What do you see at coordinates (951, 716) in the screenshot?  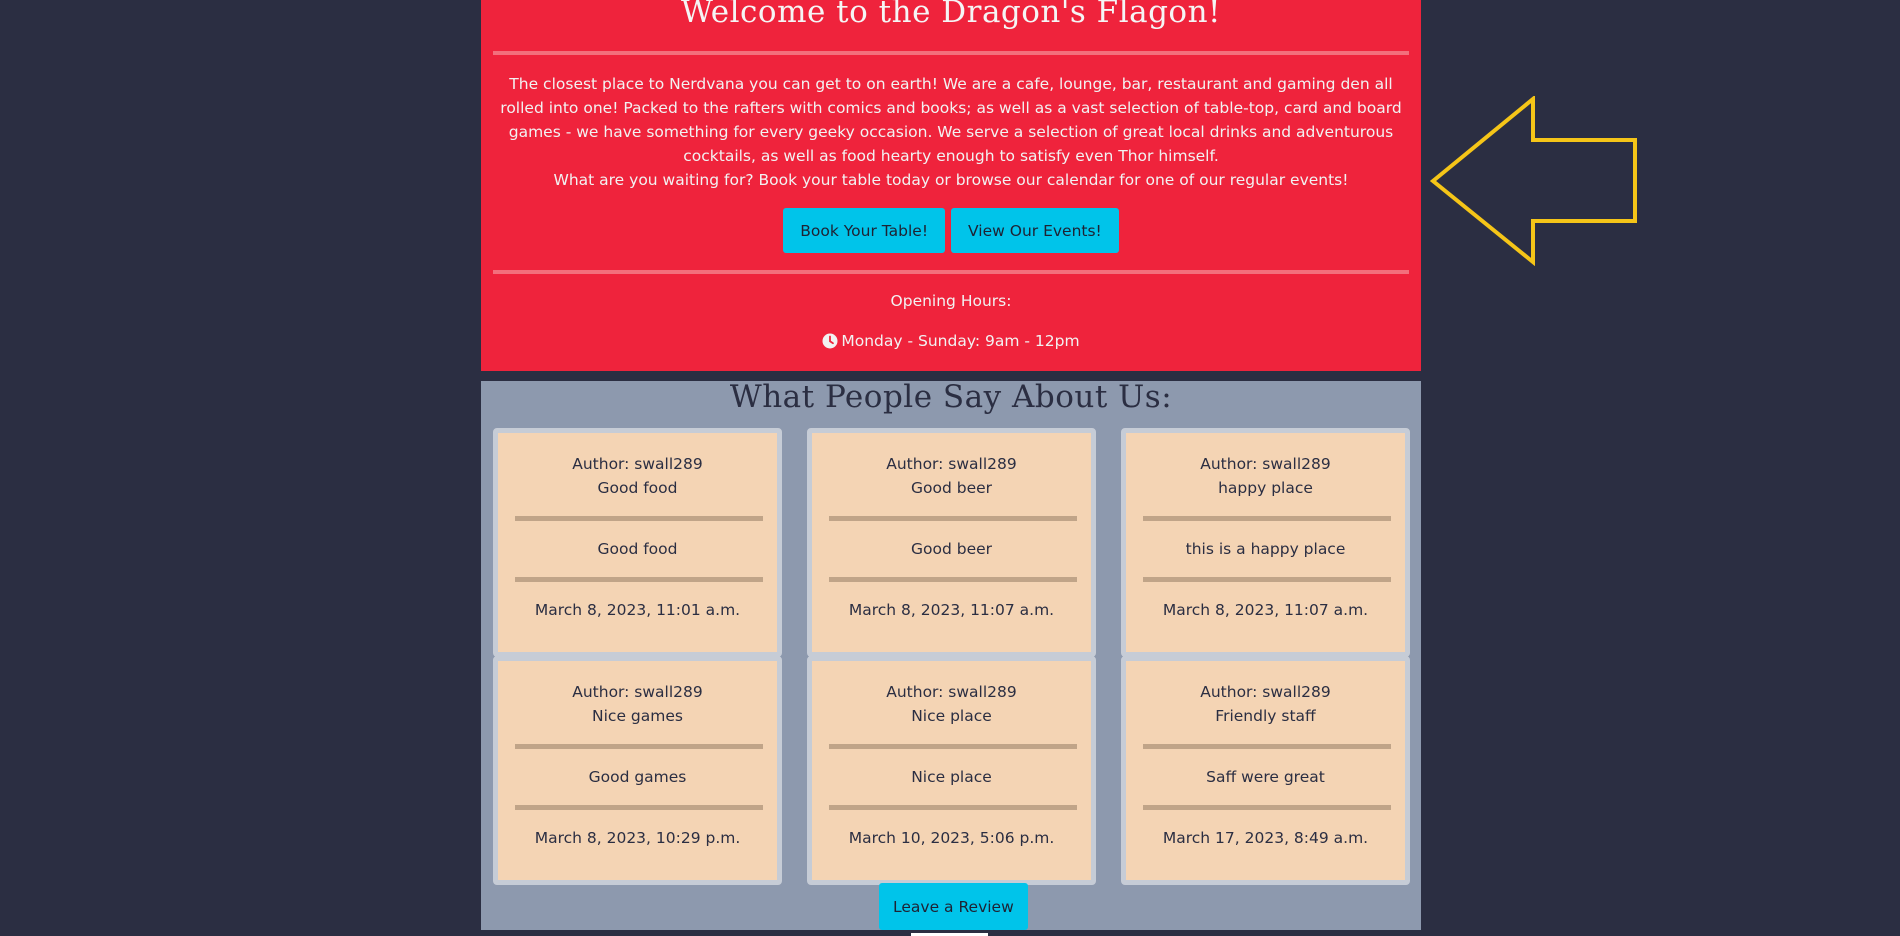 I see `review-subject: Nice place` at bounding box center [951, 716].